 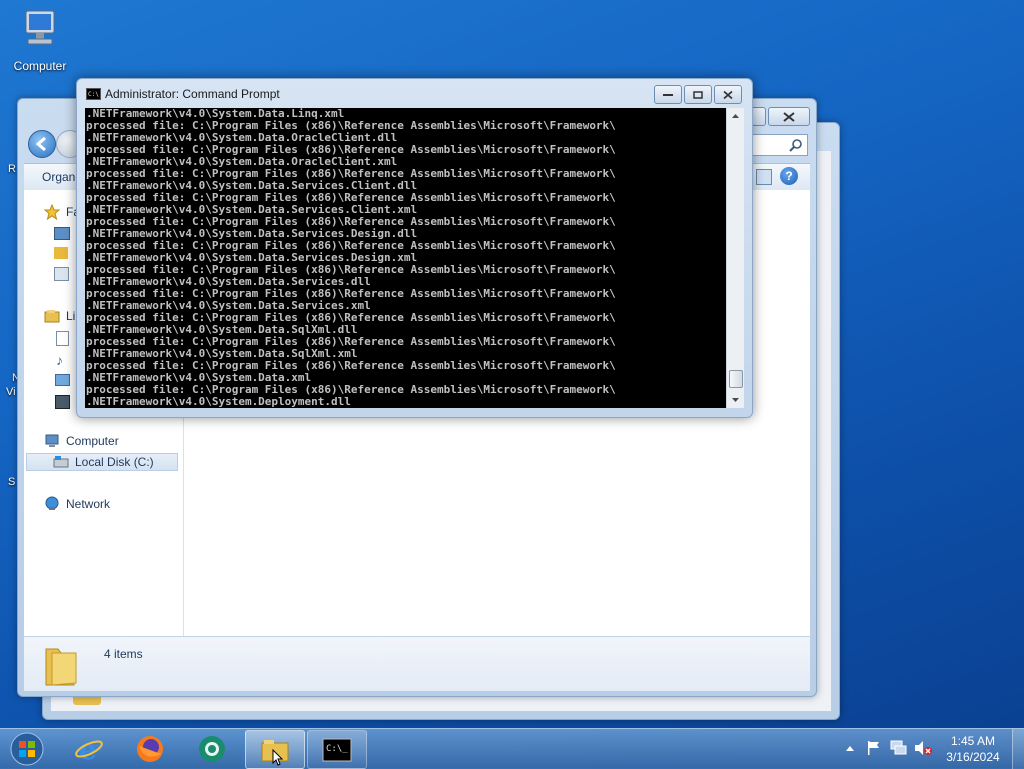 What do you see at coordinates (62, 212) in the screenshot?
I see `nav-favorites: Fa` at bounding box center [62, 212].